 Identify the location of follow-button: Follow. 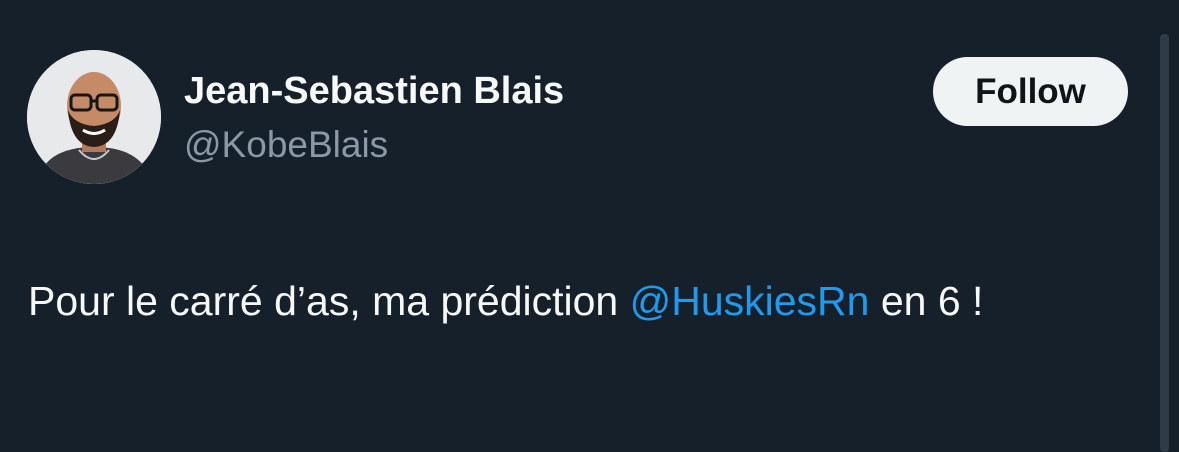
(1030, 91).